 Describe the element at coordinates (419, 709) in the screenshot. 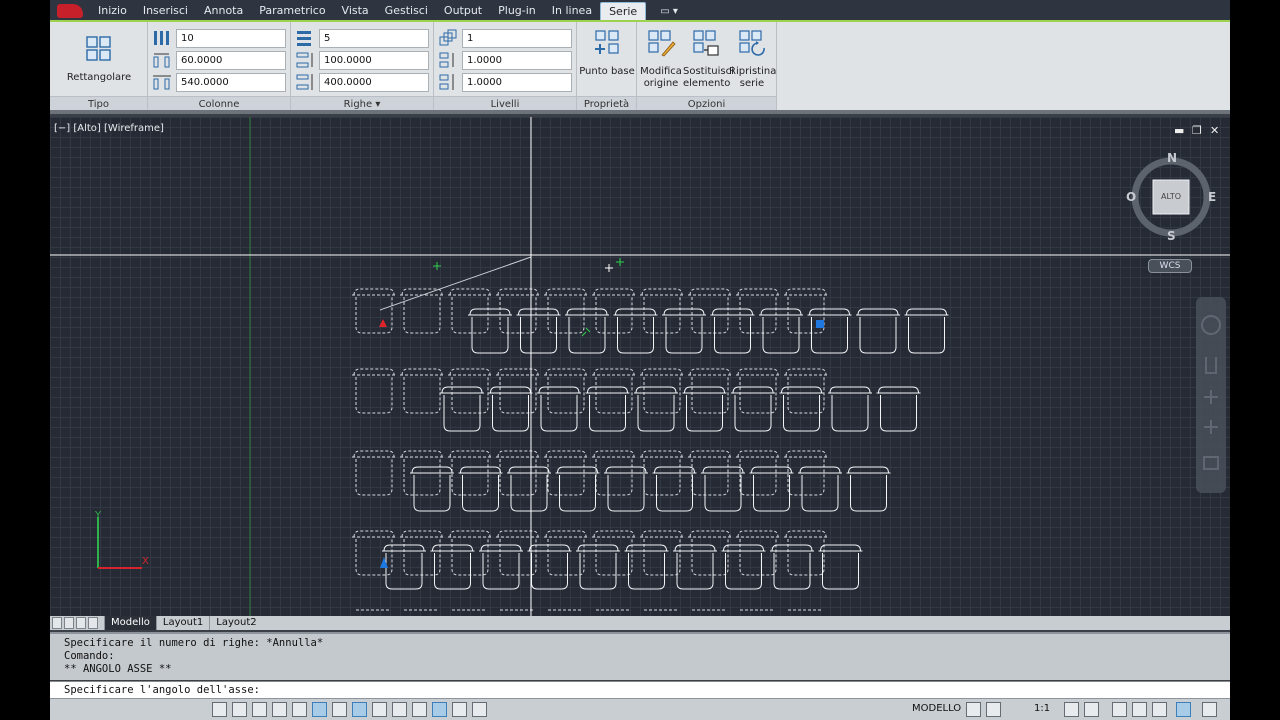

I see `transparency-icon` at that location.